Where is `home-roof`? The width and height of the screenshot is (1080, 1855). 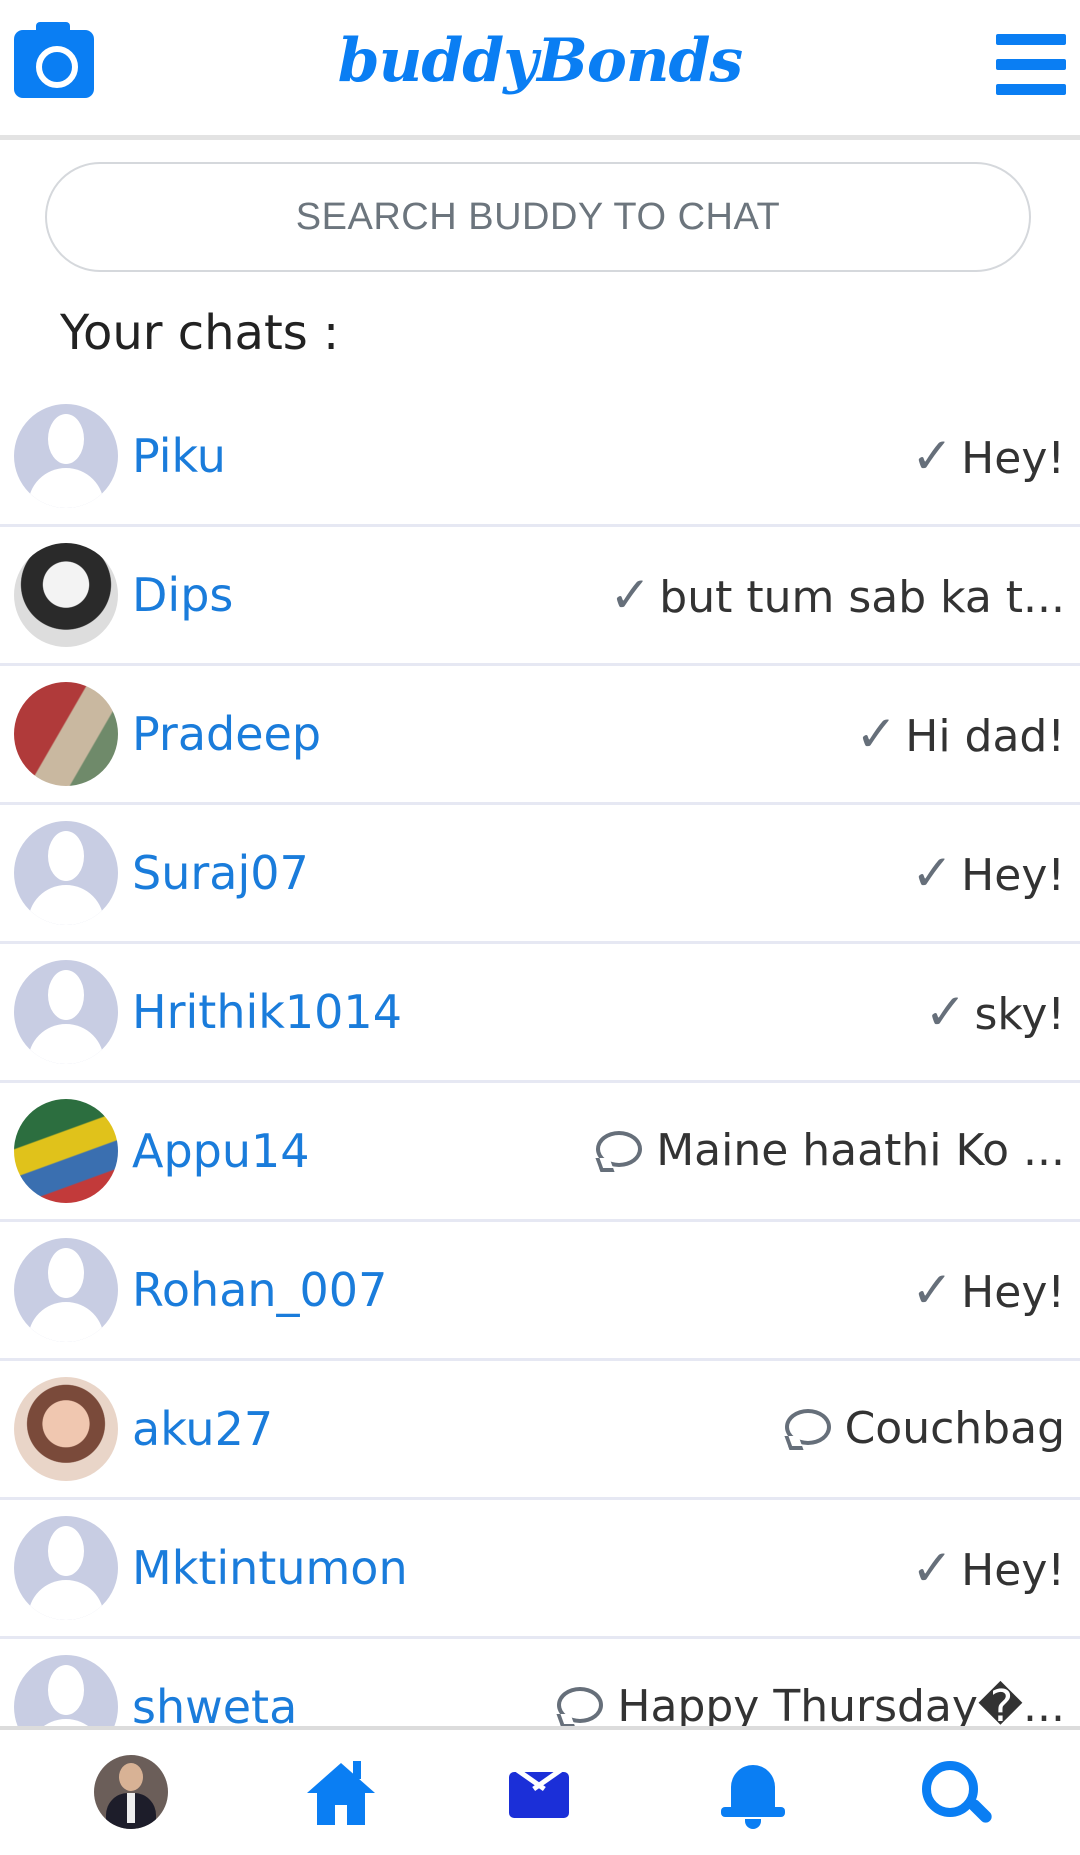 home-roof is located at coordinates (341, 1778).